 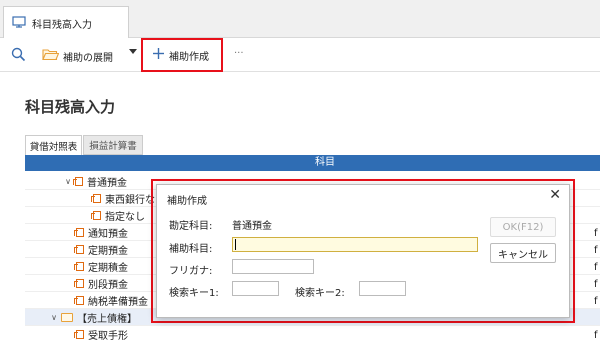 I want to click on expand-subaccounts-label: 補助の展開, so click(x=88, y=58).